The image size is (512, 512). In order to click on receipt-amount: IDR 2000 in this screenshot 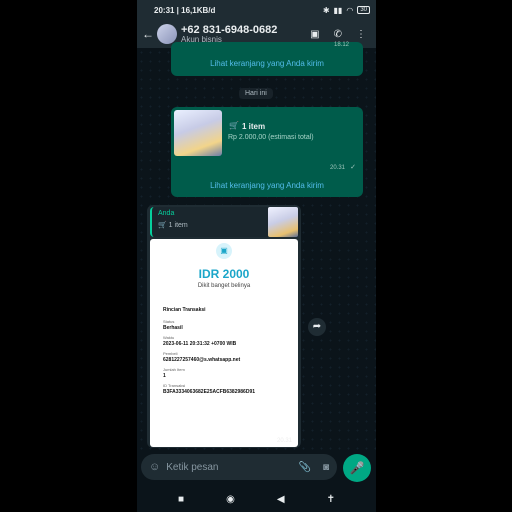, I will do `click(224, 274)`.